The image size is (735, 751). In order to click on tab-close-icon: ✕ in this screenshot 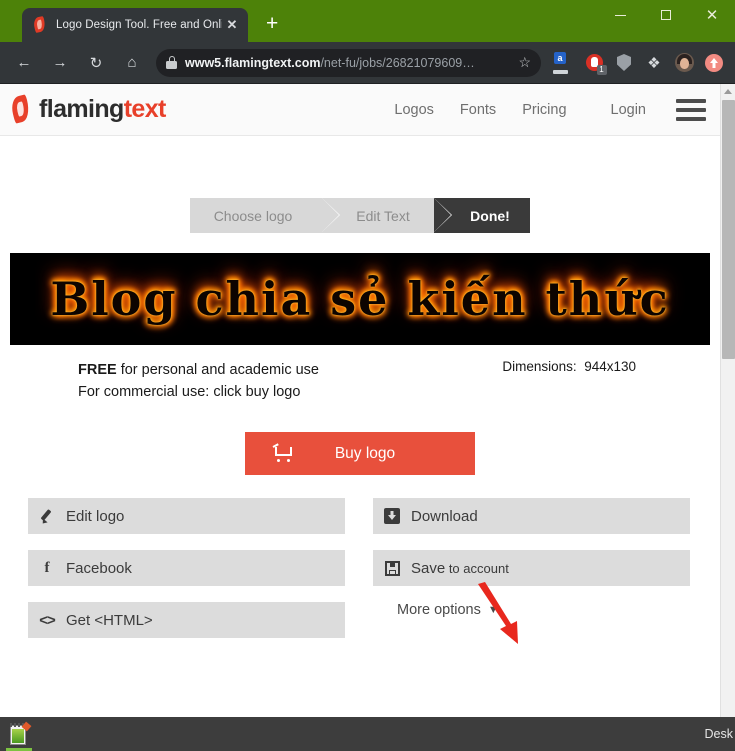, I will do `click(232, 25)`.